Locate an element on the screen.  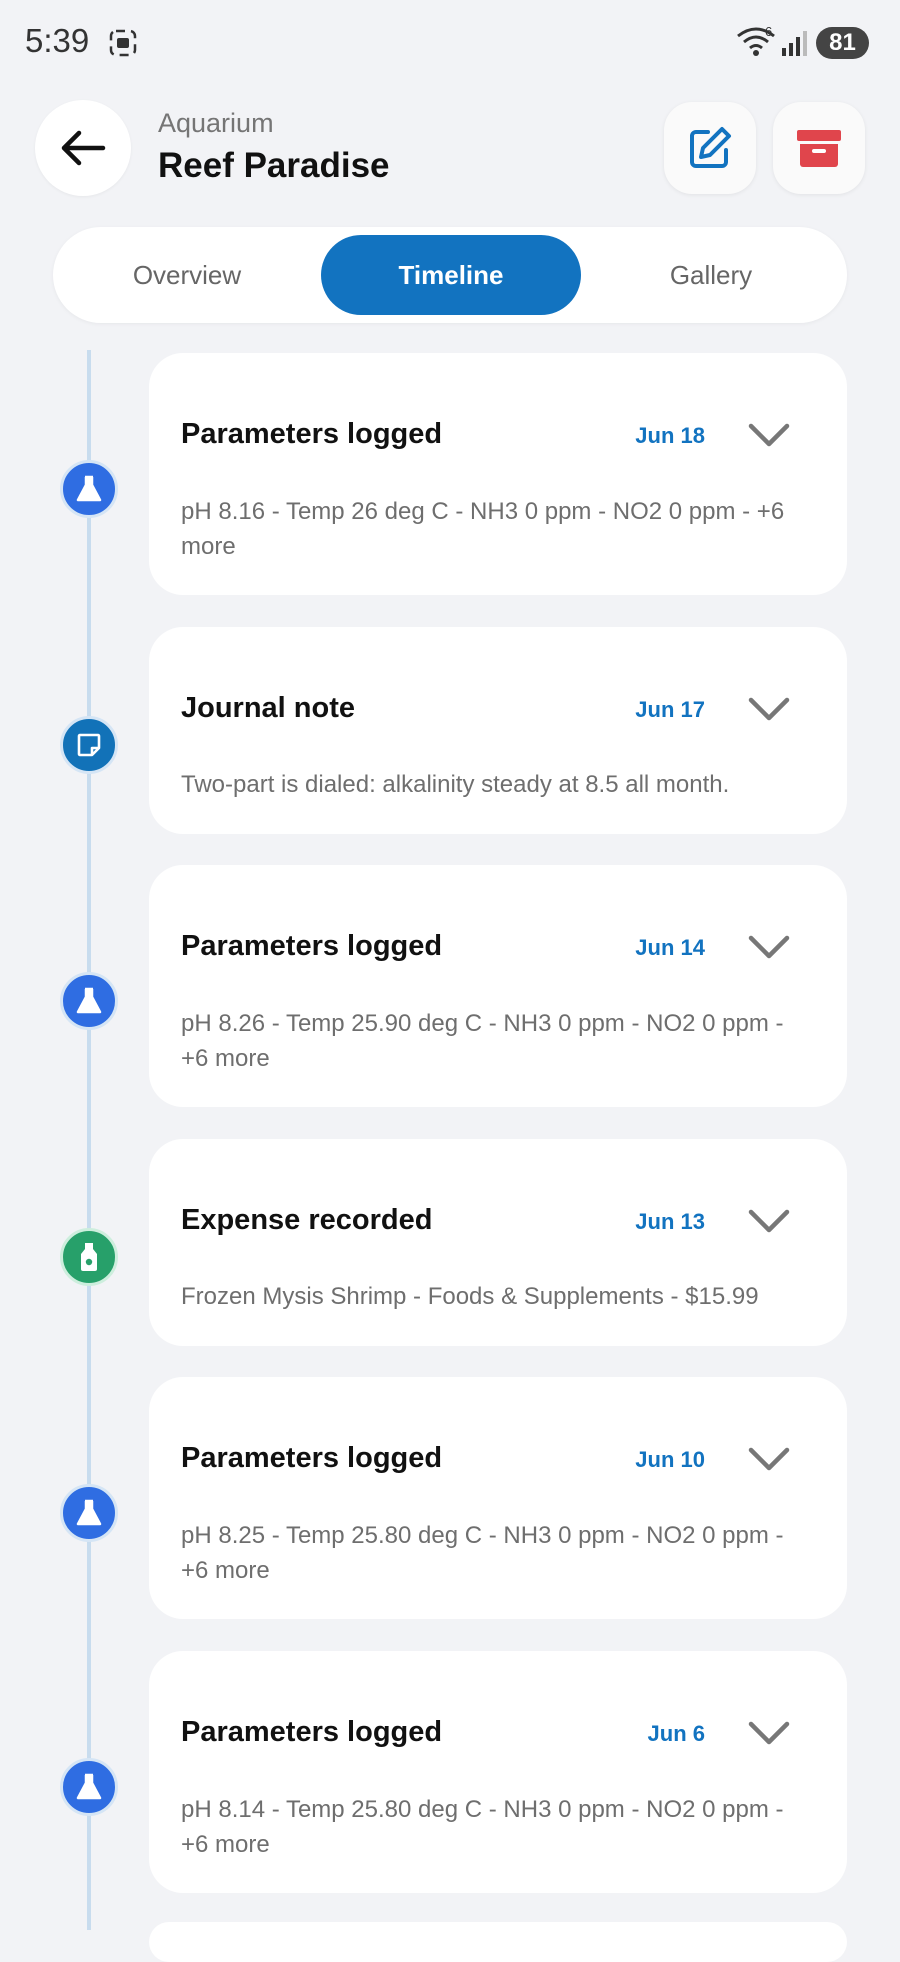
edit-button is located at coordinates (710, 148).